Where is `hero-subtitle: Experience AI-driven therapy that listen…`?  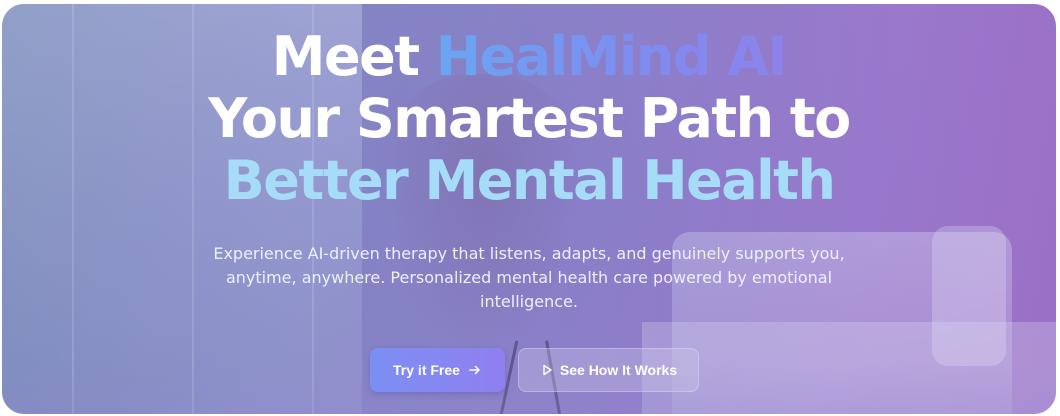
hero-subtitle: Experience AI-driven therapy that listen… is located at coordinates (529, 277).